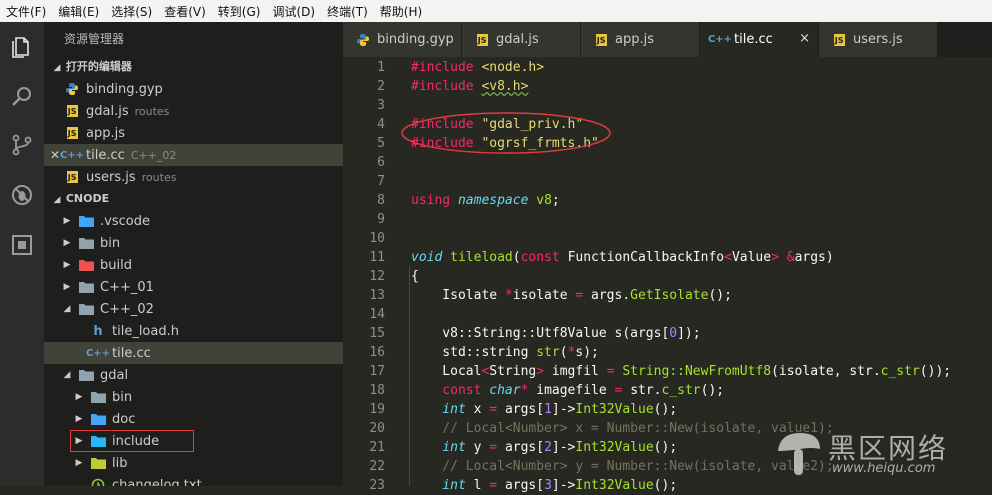 The image size is (992, 495). What do you see at coordinates (107, 111) in the screenshot?
I see `open-editor-name: gdal.js` at bounding box center [107, 111].